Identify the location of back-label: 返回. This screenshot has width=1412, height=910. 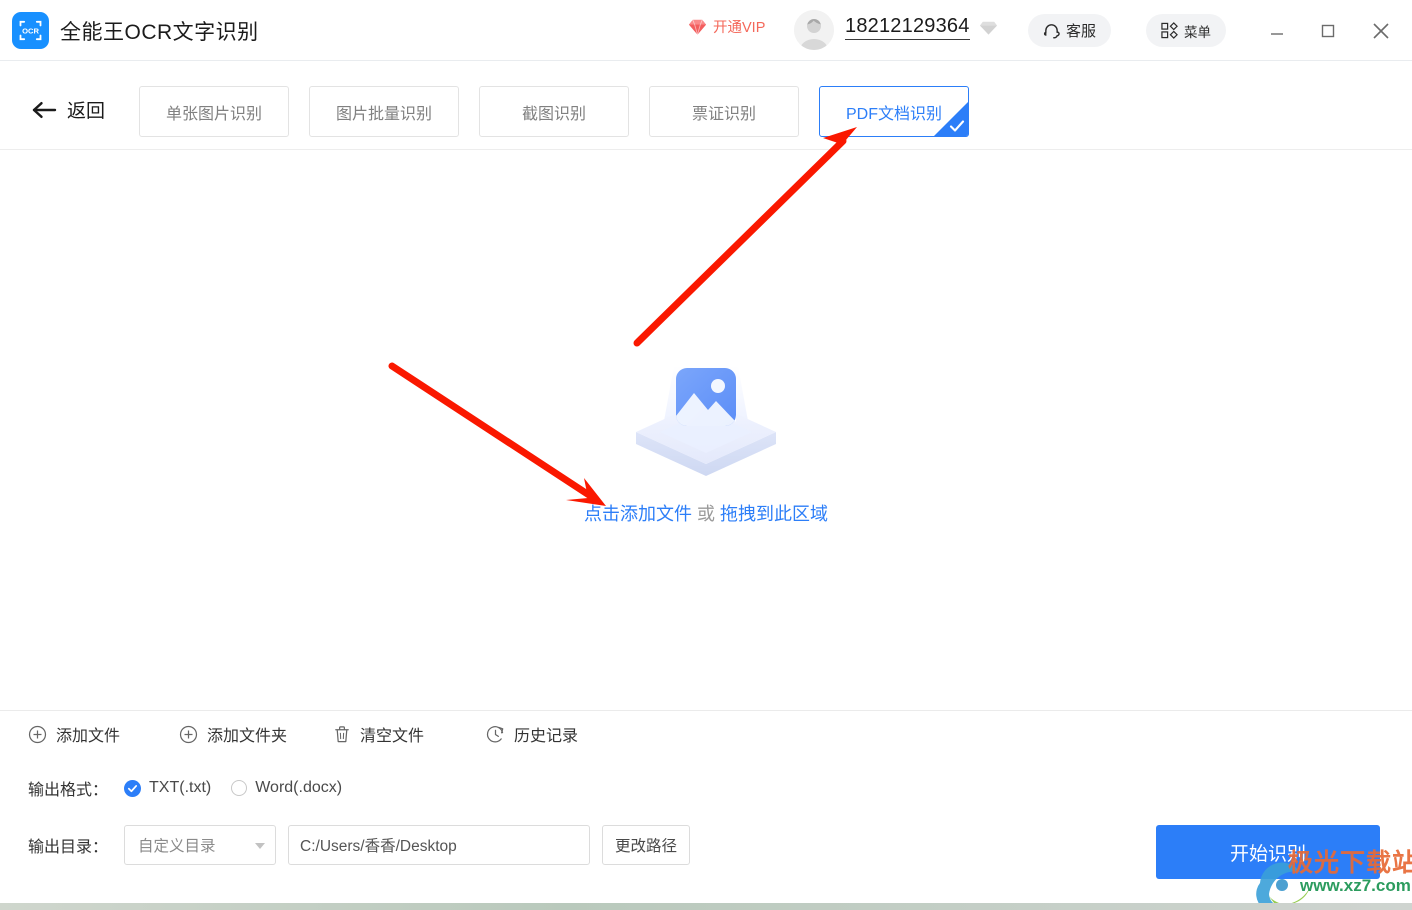
(86, 111).